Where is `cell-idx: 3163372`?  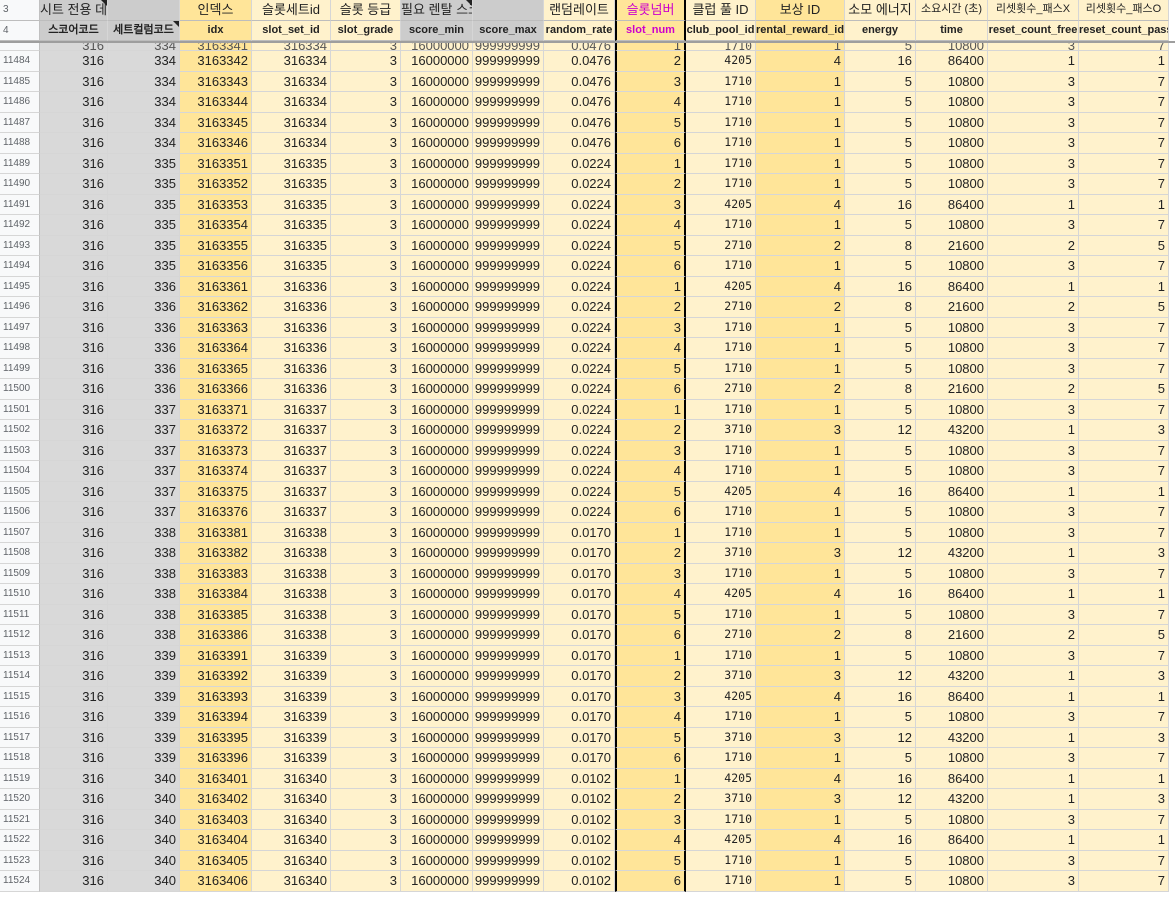
cell-idx: 3163372 is located at coordinates (216, 430).